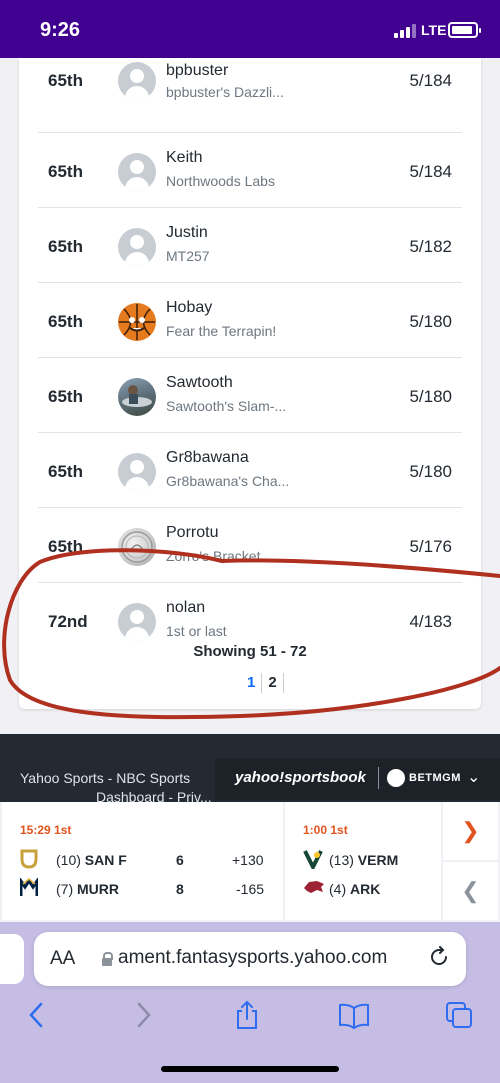  Describe the element at coordinates (250, 470) in the screenshot. I see `leaderboard-row: 65th Gr8bawana Gr8bawana's Cha... 5/180` at that location.